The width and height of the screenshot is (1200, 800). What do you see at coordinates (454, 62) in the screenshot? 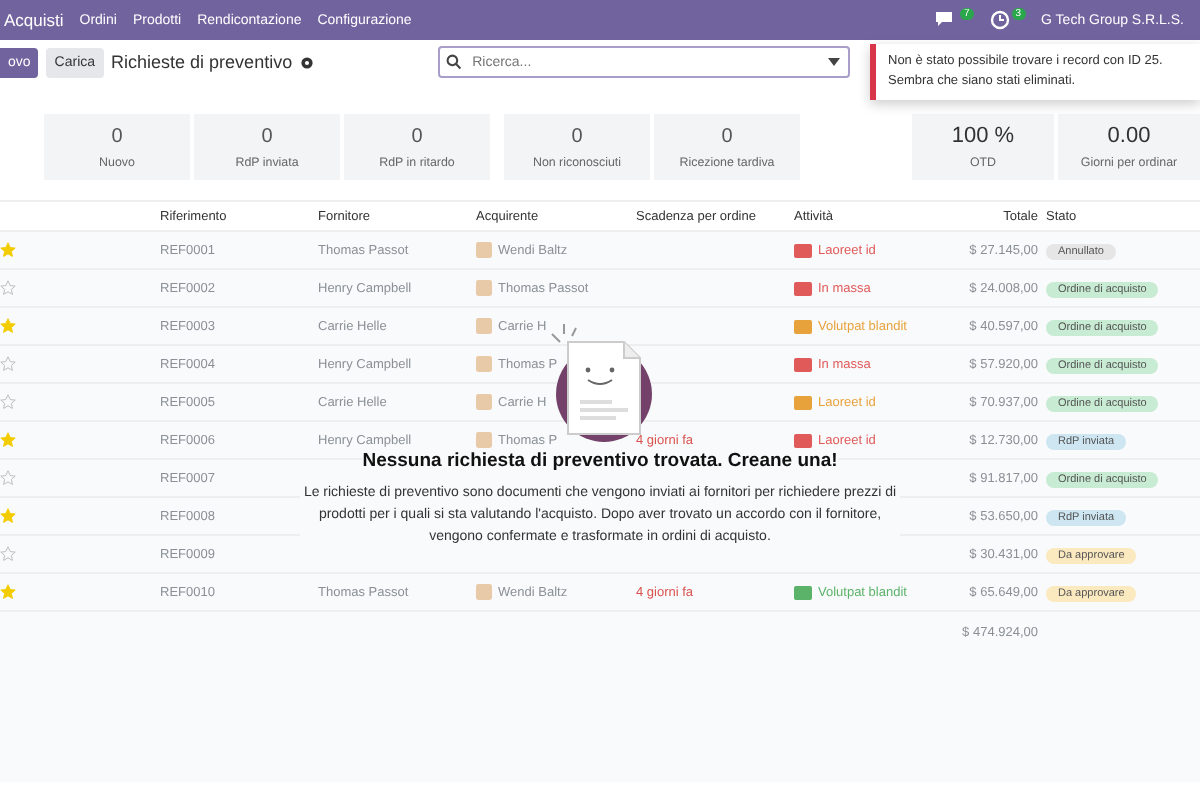
I see `search-icon` at bounding box center [454, 62].